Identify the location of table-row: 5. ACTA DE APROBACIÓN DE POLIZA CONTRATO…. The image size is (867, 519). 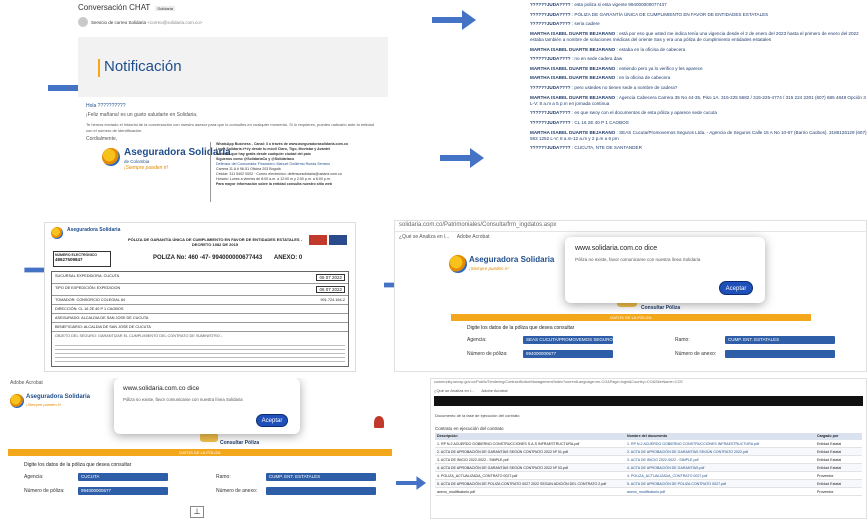
(648, 484).